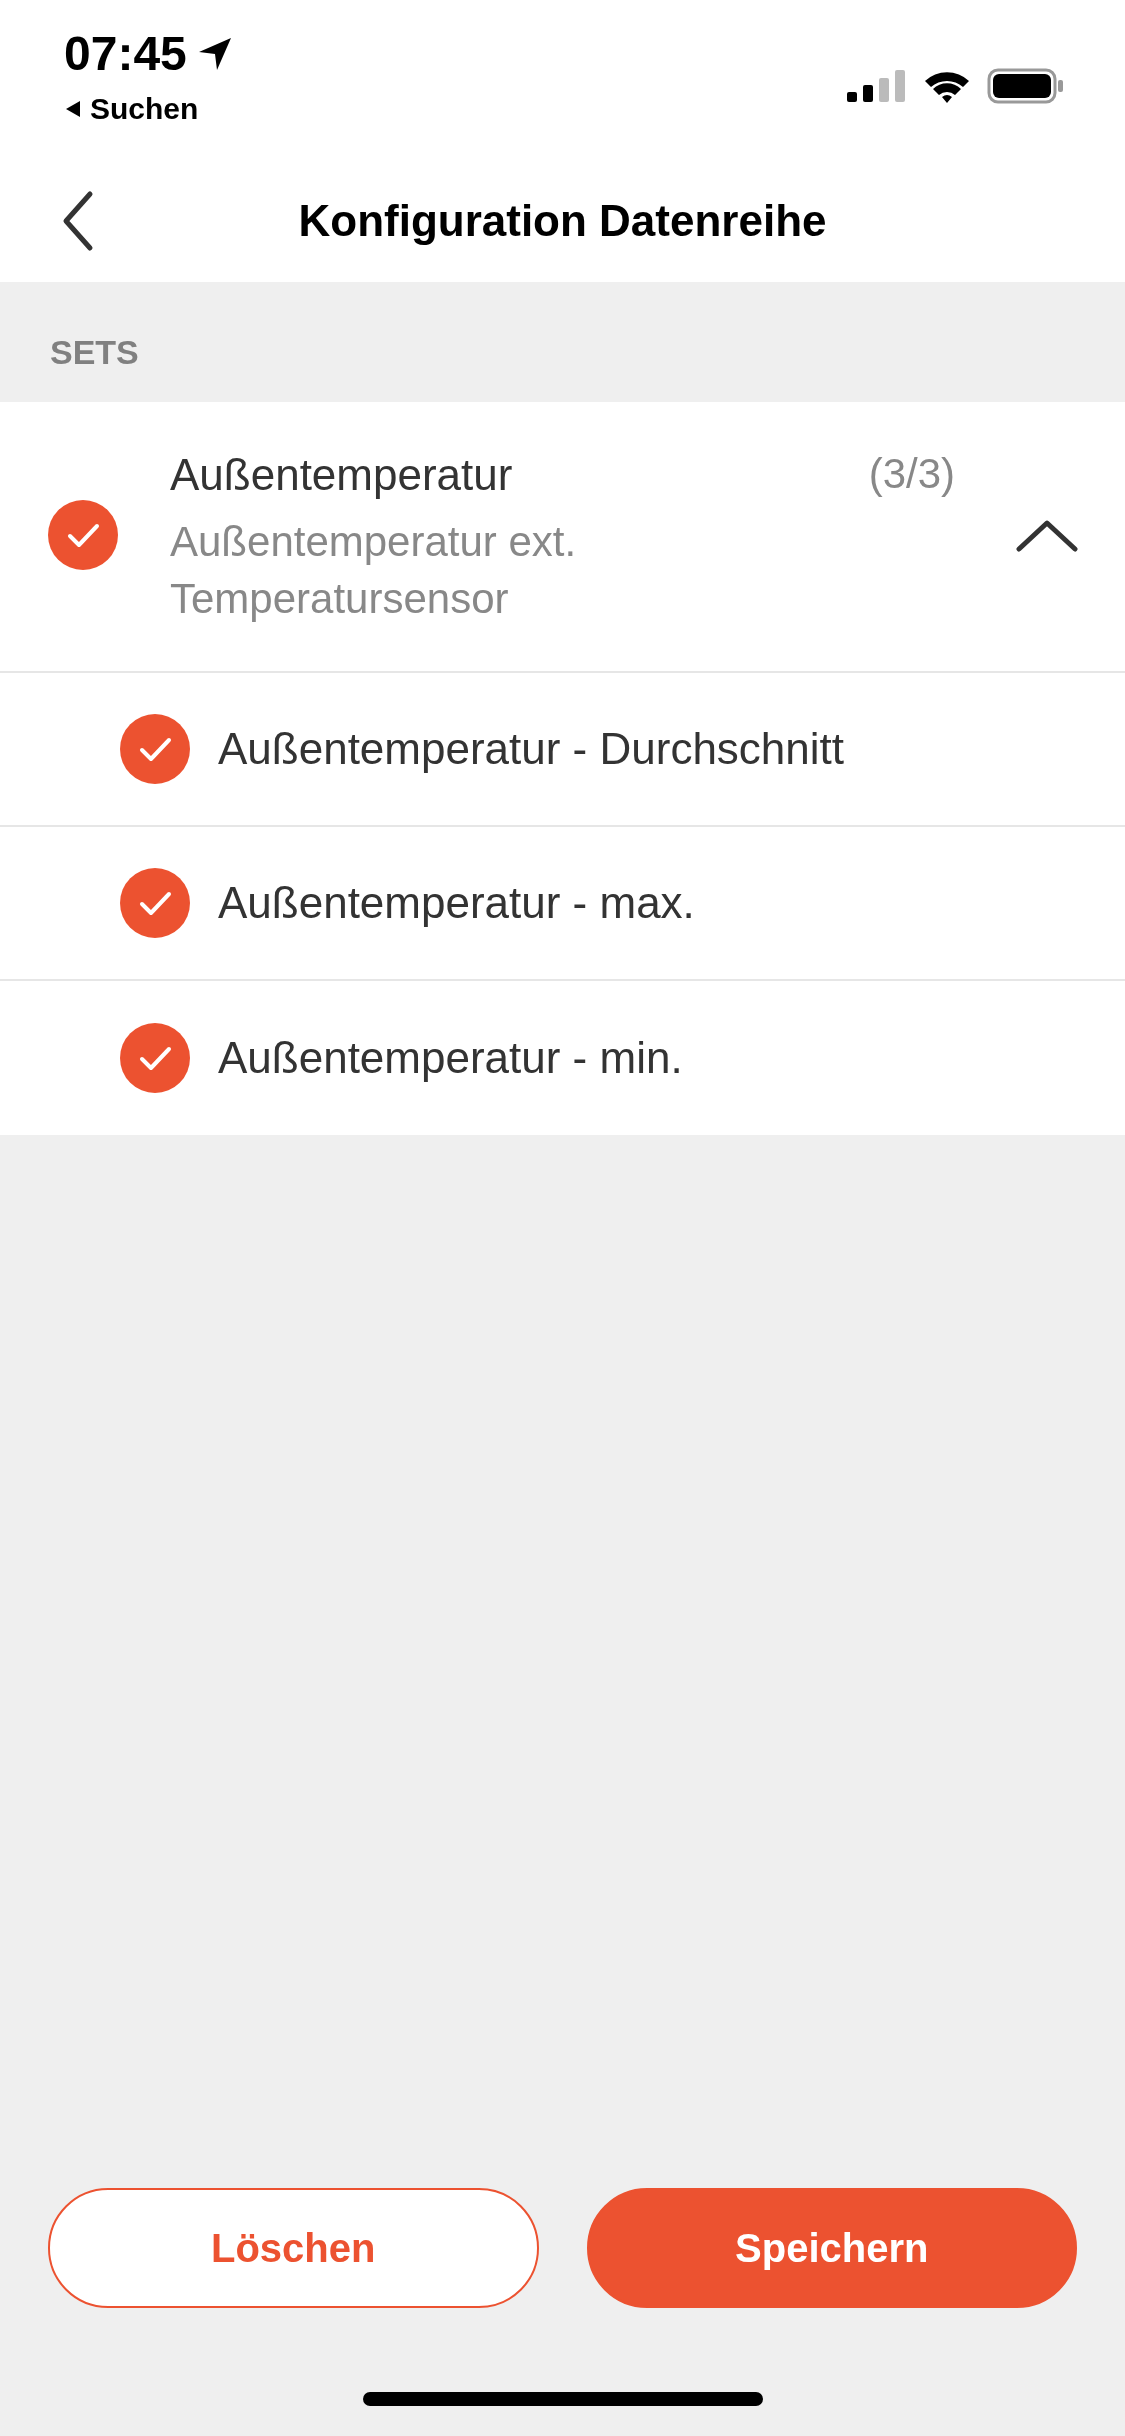  I want to click on series-label: Außentemperatur - max., so click(456, 903).